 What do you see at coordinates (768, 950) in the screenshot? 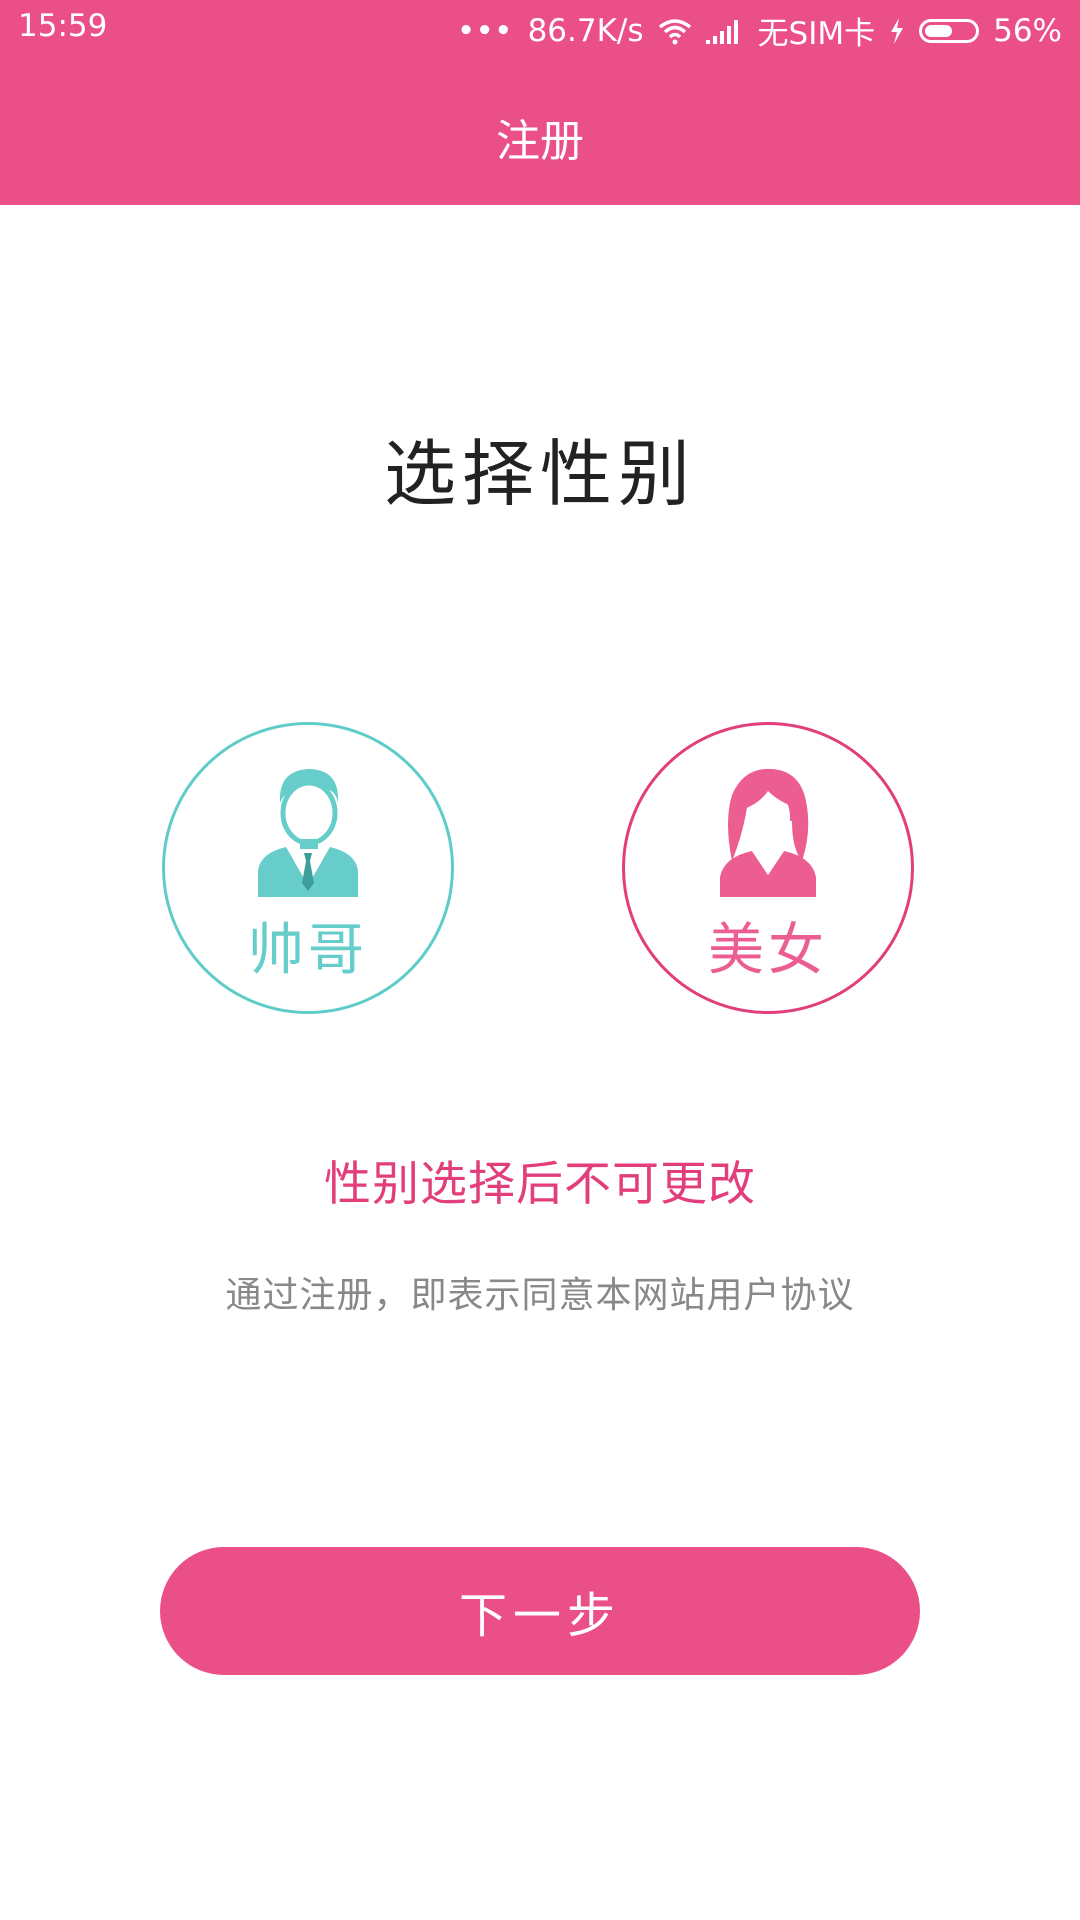
I see `female-label: 美女` at bounding box center [768, 950].